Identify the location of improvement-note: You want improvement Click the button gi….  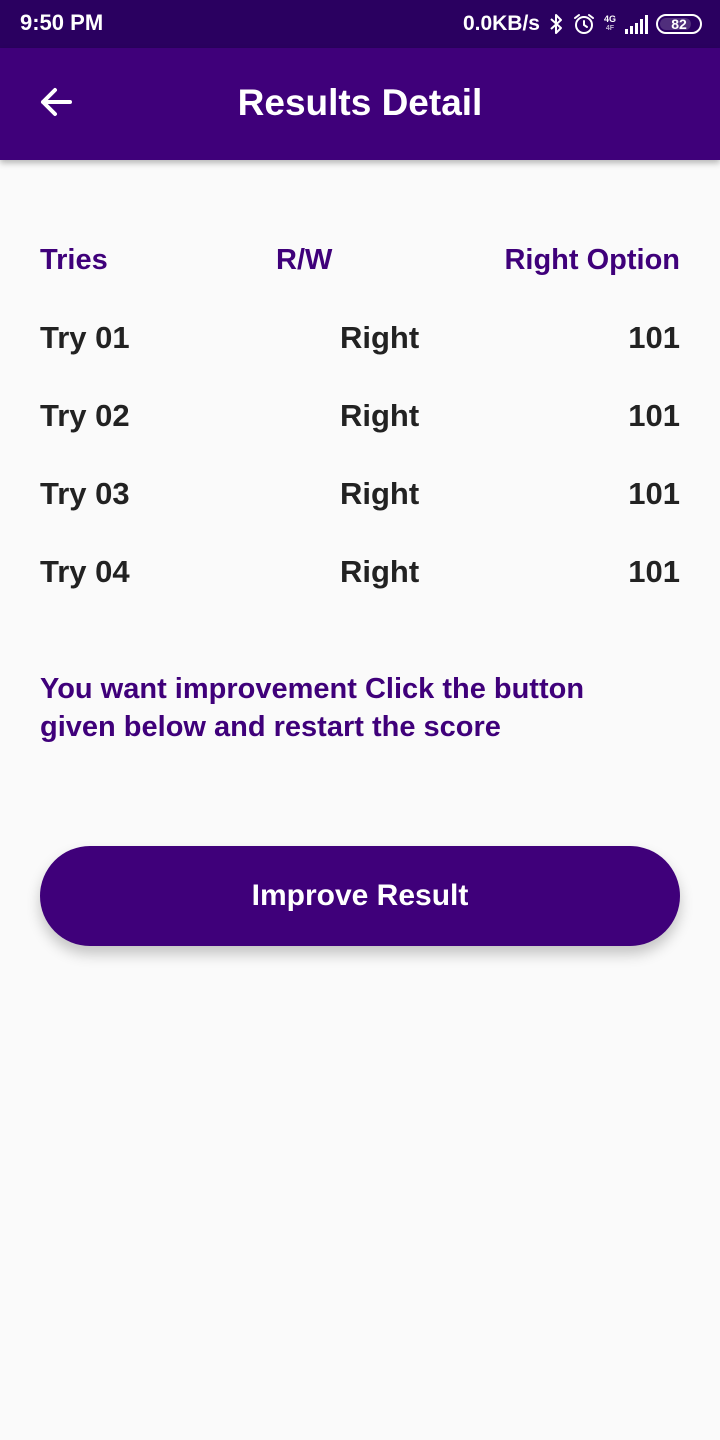
(312, 708).